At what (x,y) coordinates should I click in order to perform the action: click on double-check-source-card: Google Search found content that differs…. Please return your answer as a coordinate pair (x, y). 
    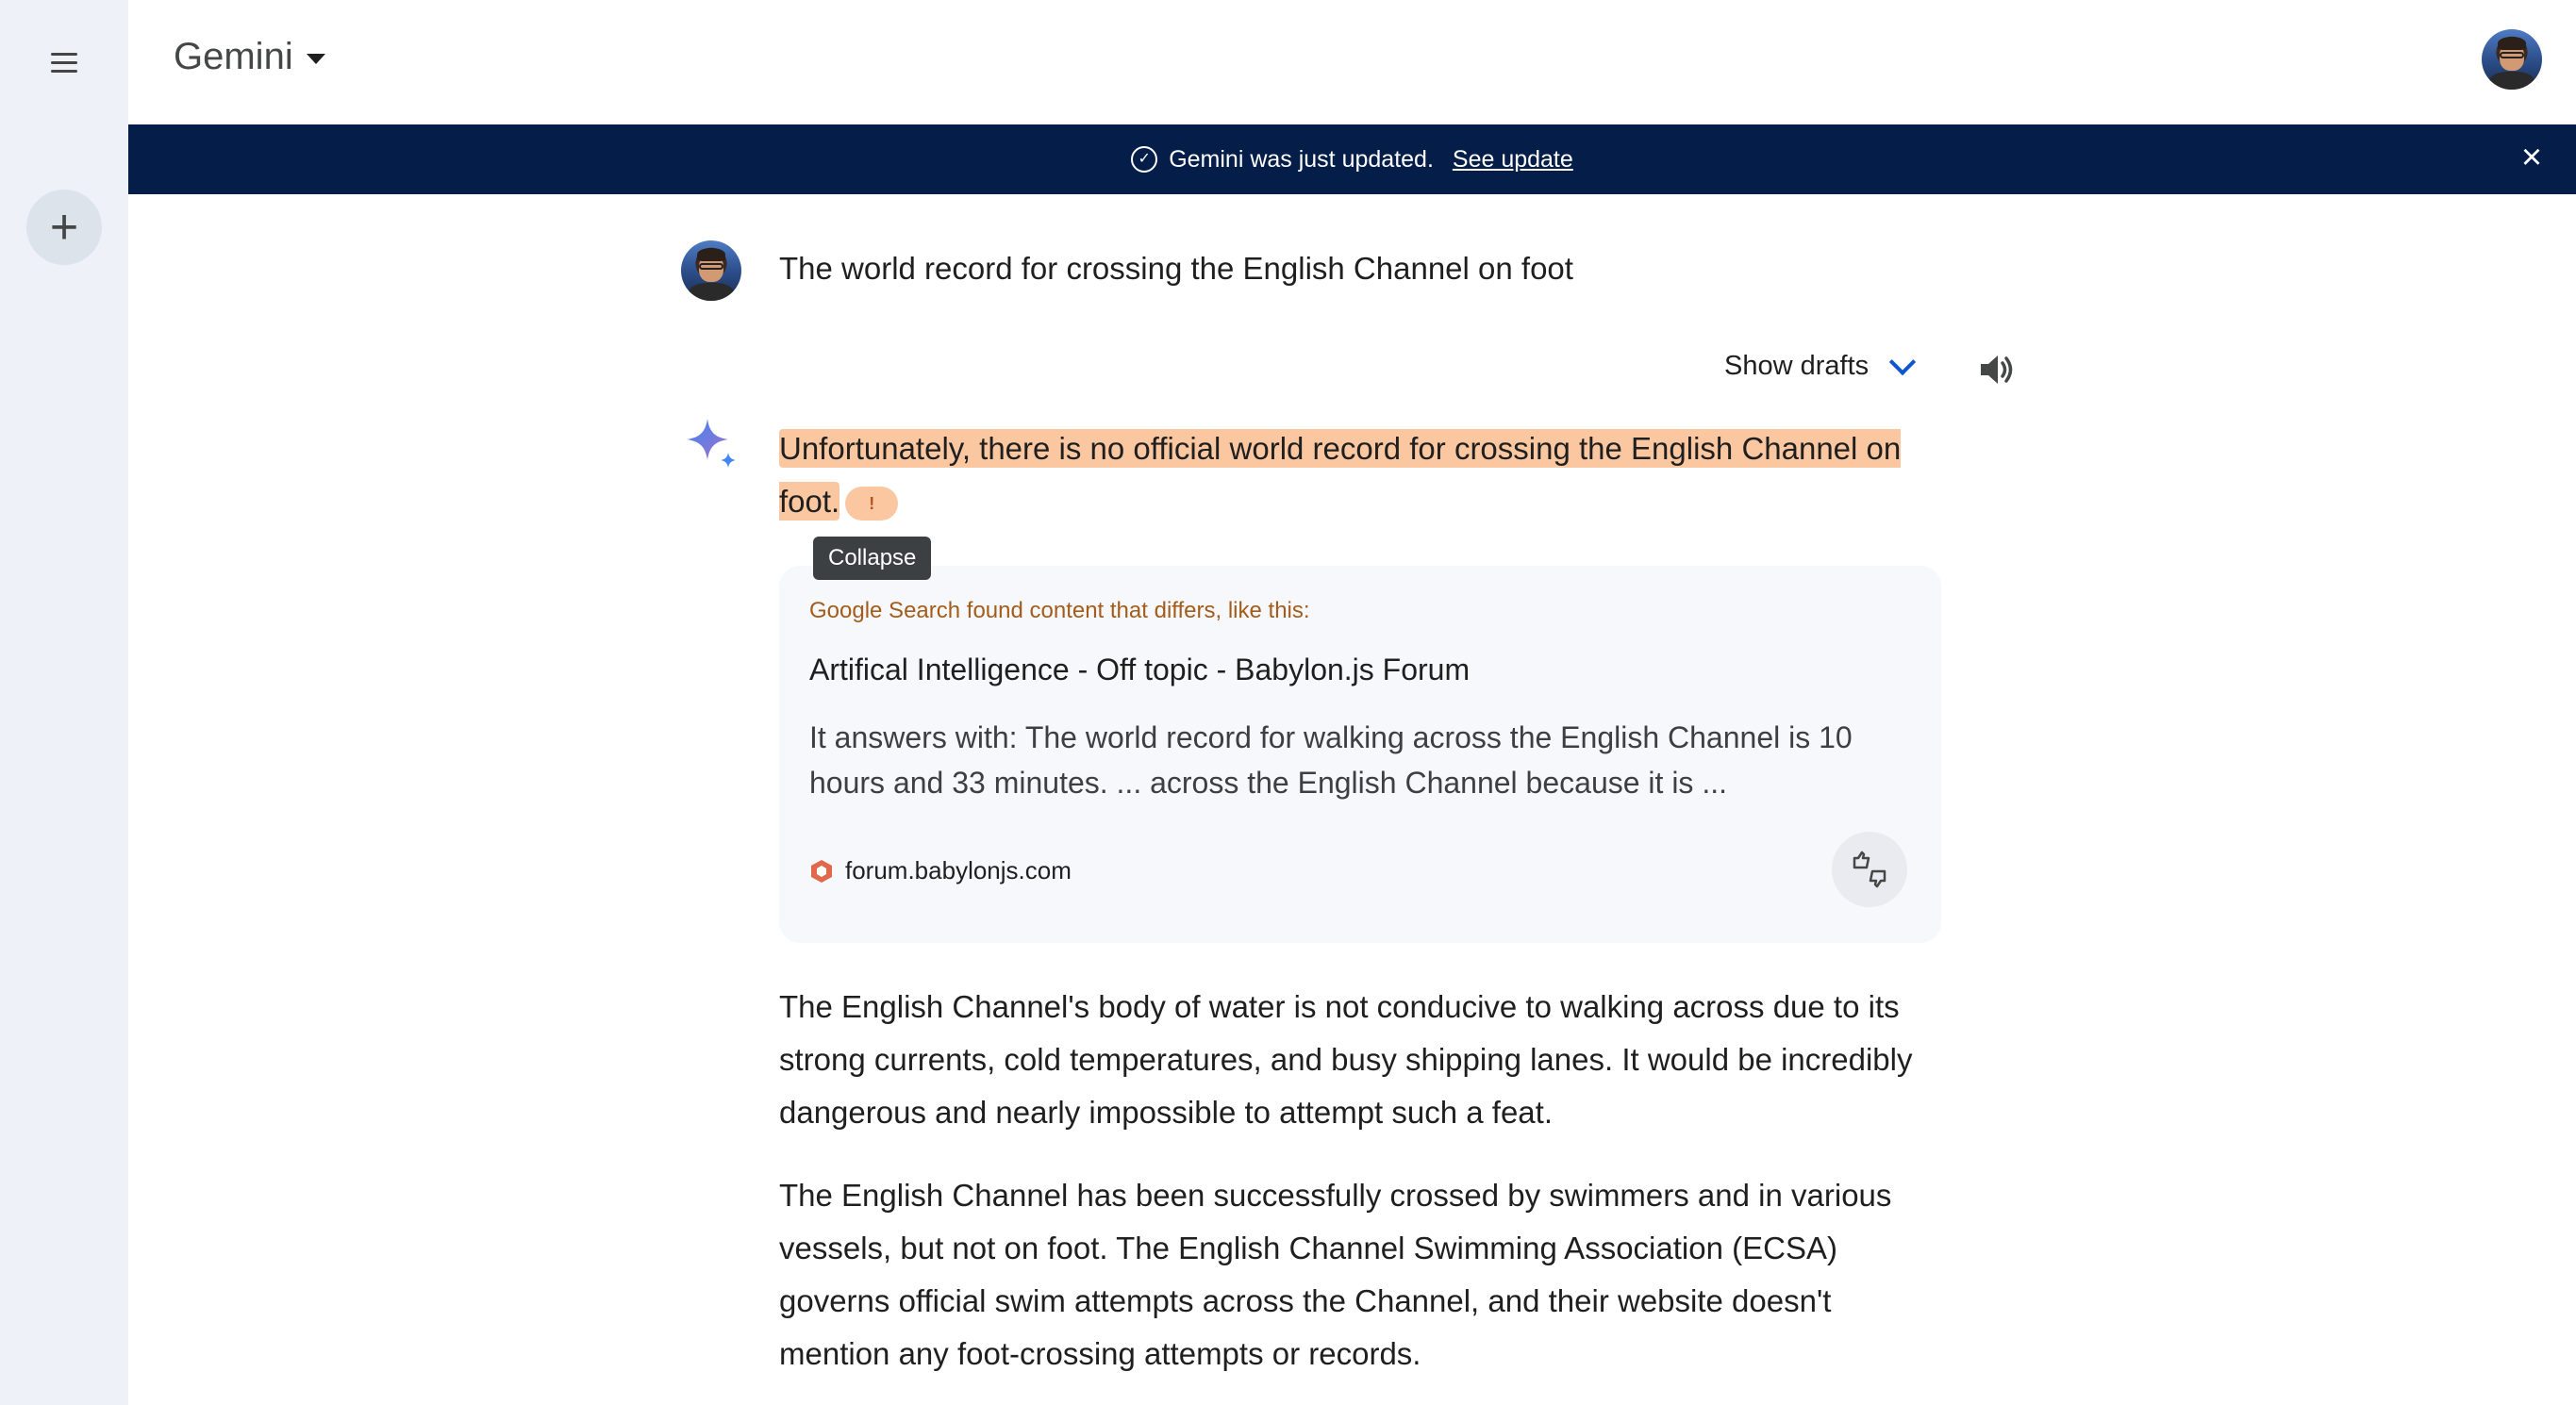
    Looking at the image, I should click on (1360, 754).